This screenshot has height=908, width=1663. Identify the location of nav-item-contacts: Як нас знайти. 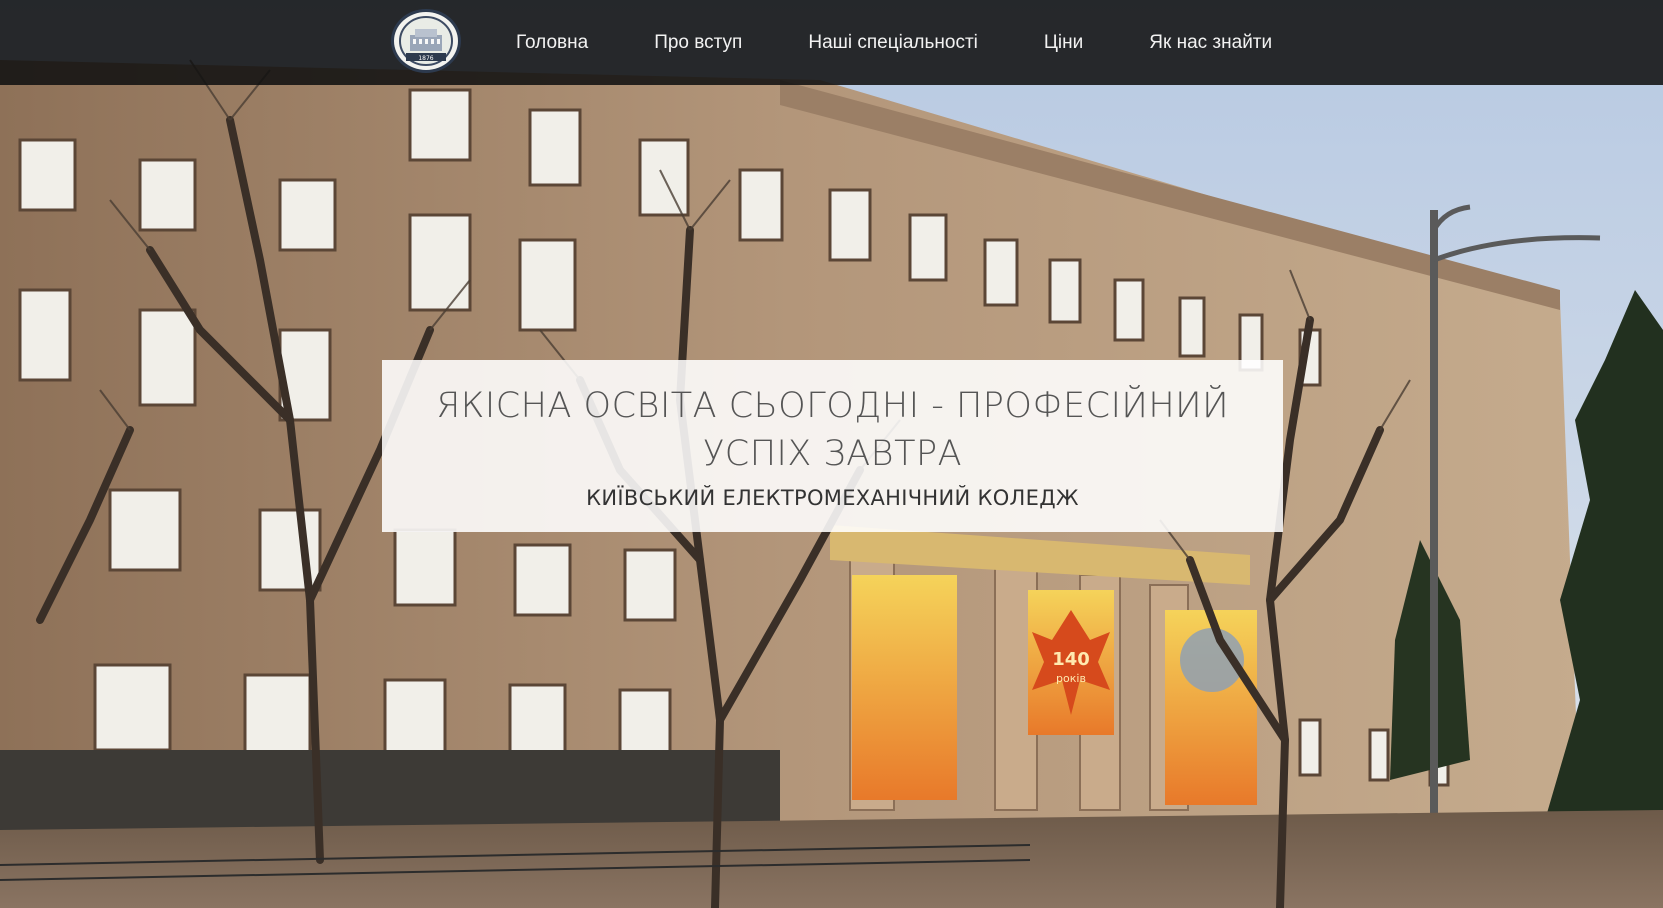
(1210, 43).